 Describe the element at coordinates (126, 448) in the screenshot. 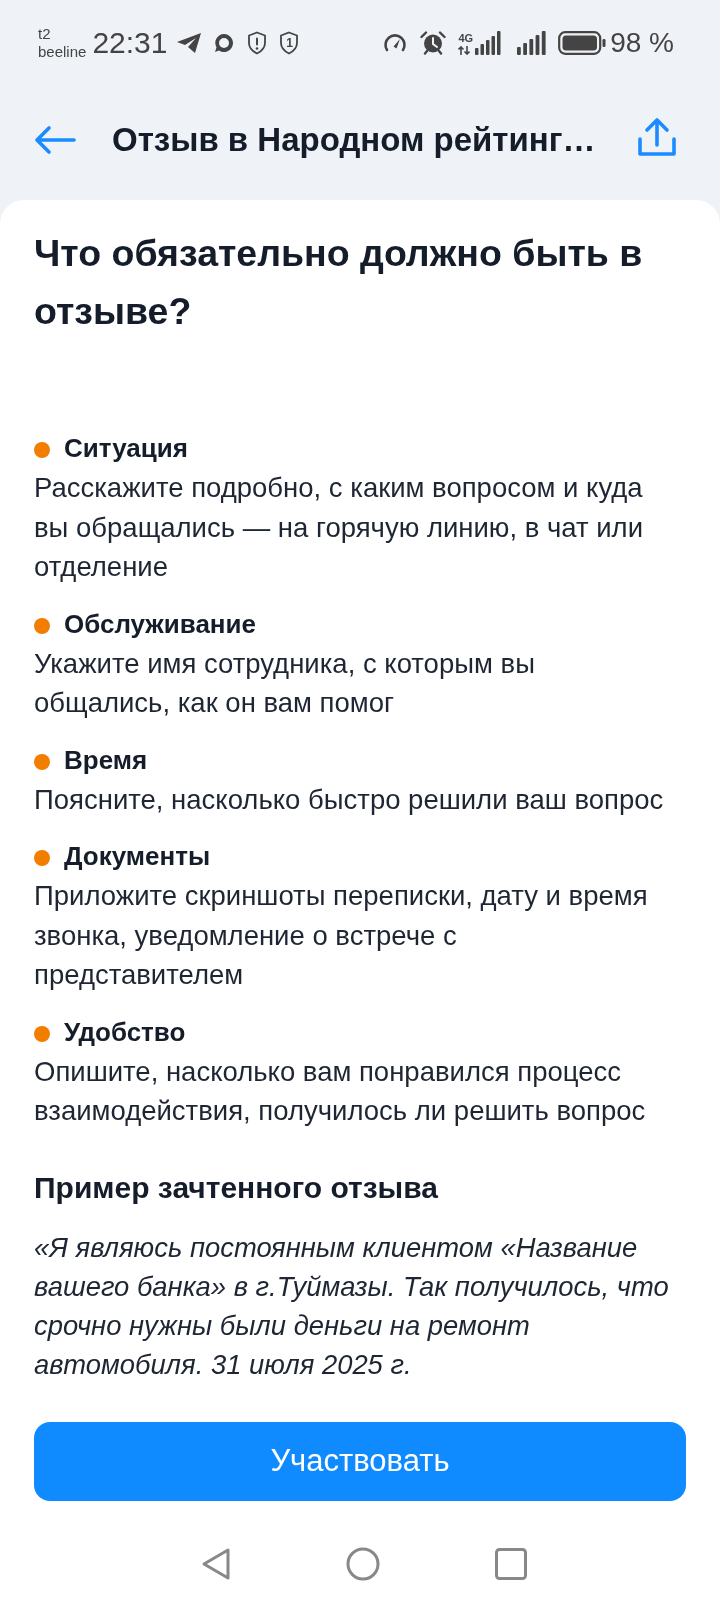

I see `item-title: Ситуация` at that location.